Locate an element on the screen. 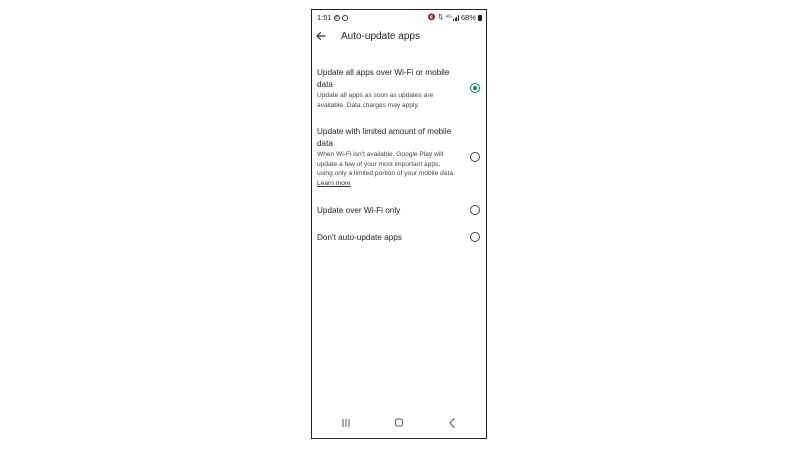 This screenshot has height=450, width=800. wifi-data-icon: ⇅ is located at coordinates (441, 17).